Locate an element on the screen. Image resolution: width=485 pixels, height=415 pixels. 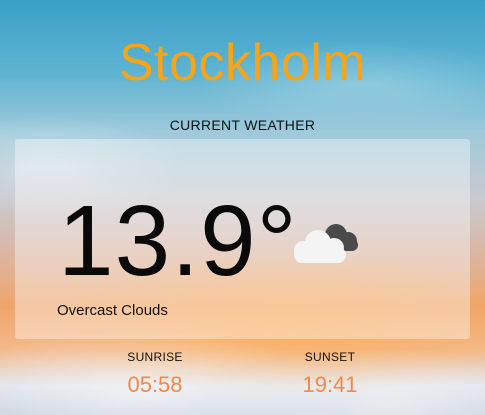
sunrise-time: 05:58 is located at coordinates (155, 384).